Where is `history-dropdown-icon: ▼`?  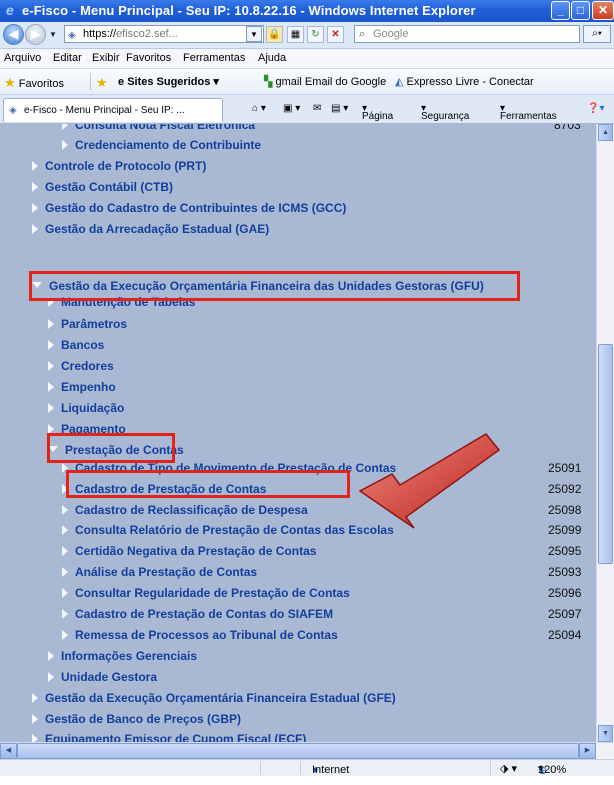 history-dropdown-icon: ▼ is located at coordinates (53, 34).